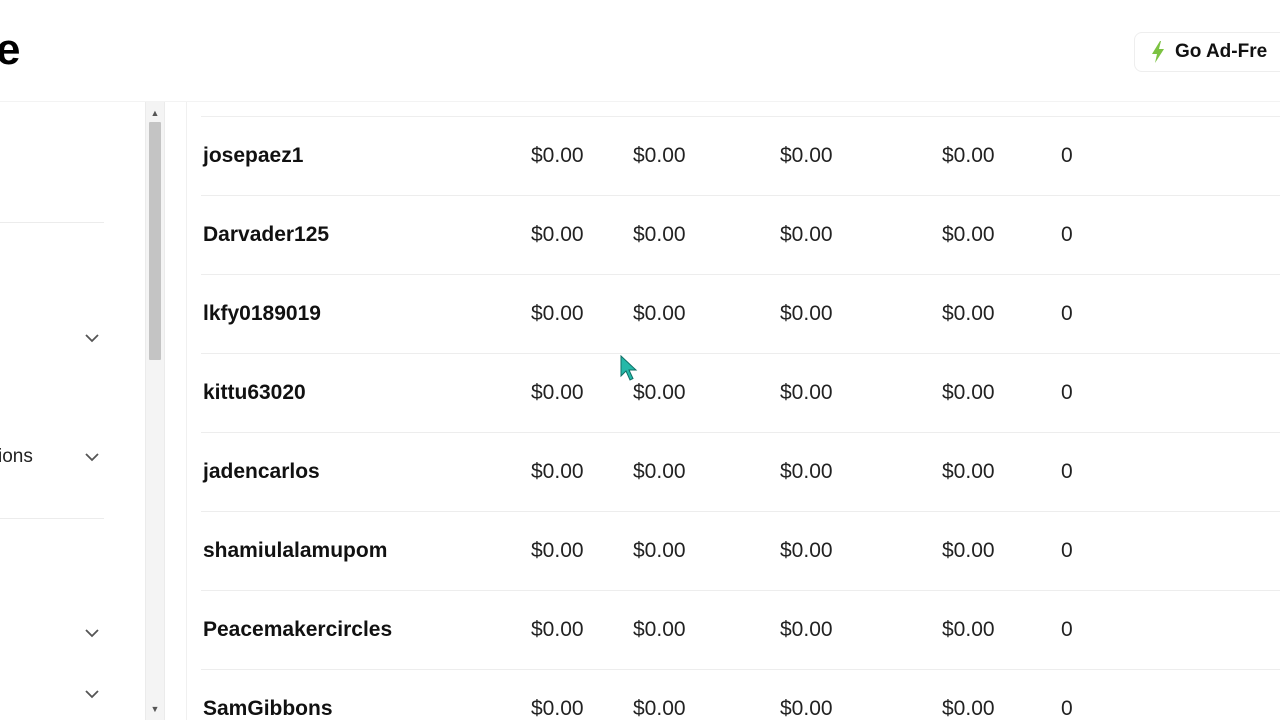  Describe the element at coordinates (155, 113) in the screenshot. I see `scroll-up-arrow-icon: ▲` at that location.